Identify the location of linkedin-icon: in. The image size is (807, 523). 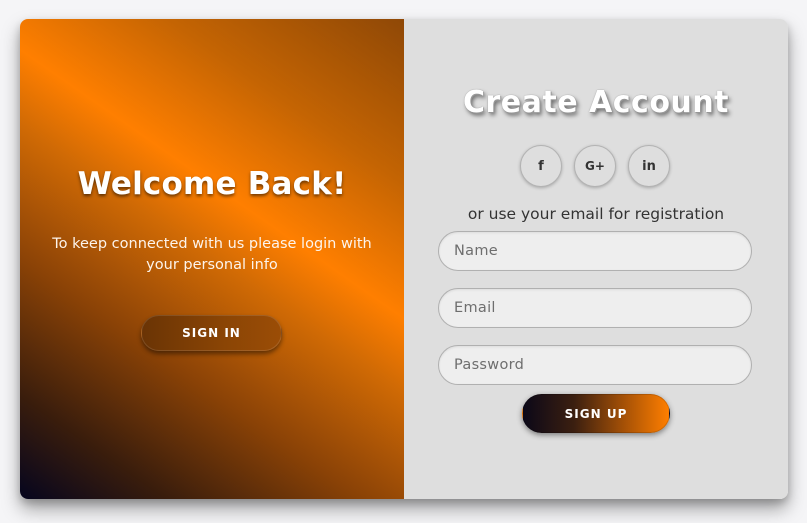
(649, 166).